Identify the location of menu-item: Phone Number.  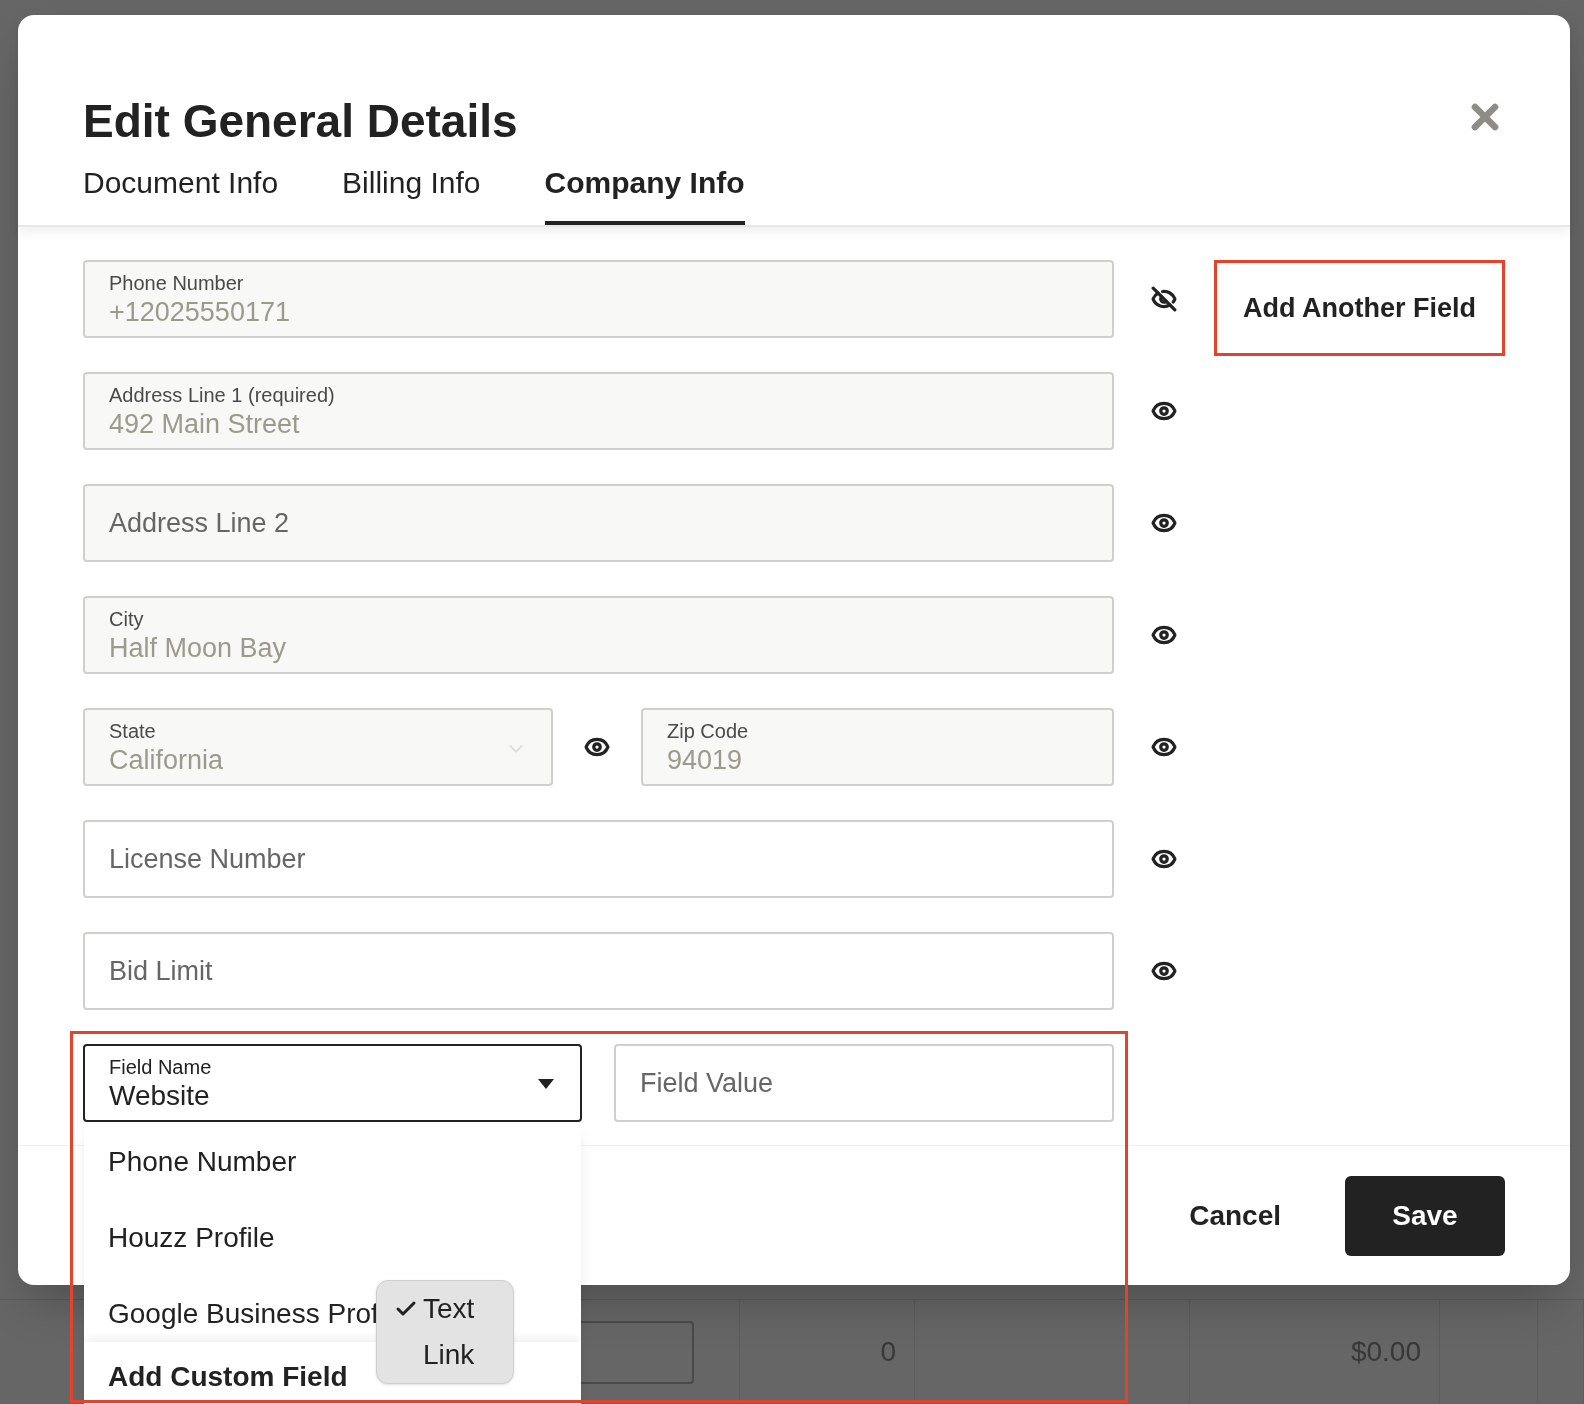
(332, 1162).